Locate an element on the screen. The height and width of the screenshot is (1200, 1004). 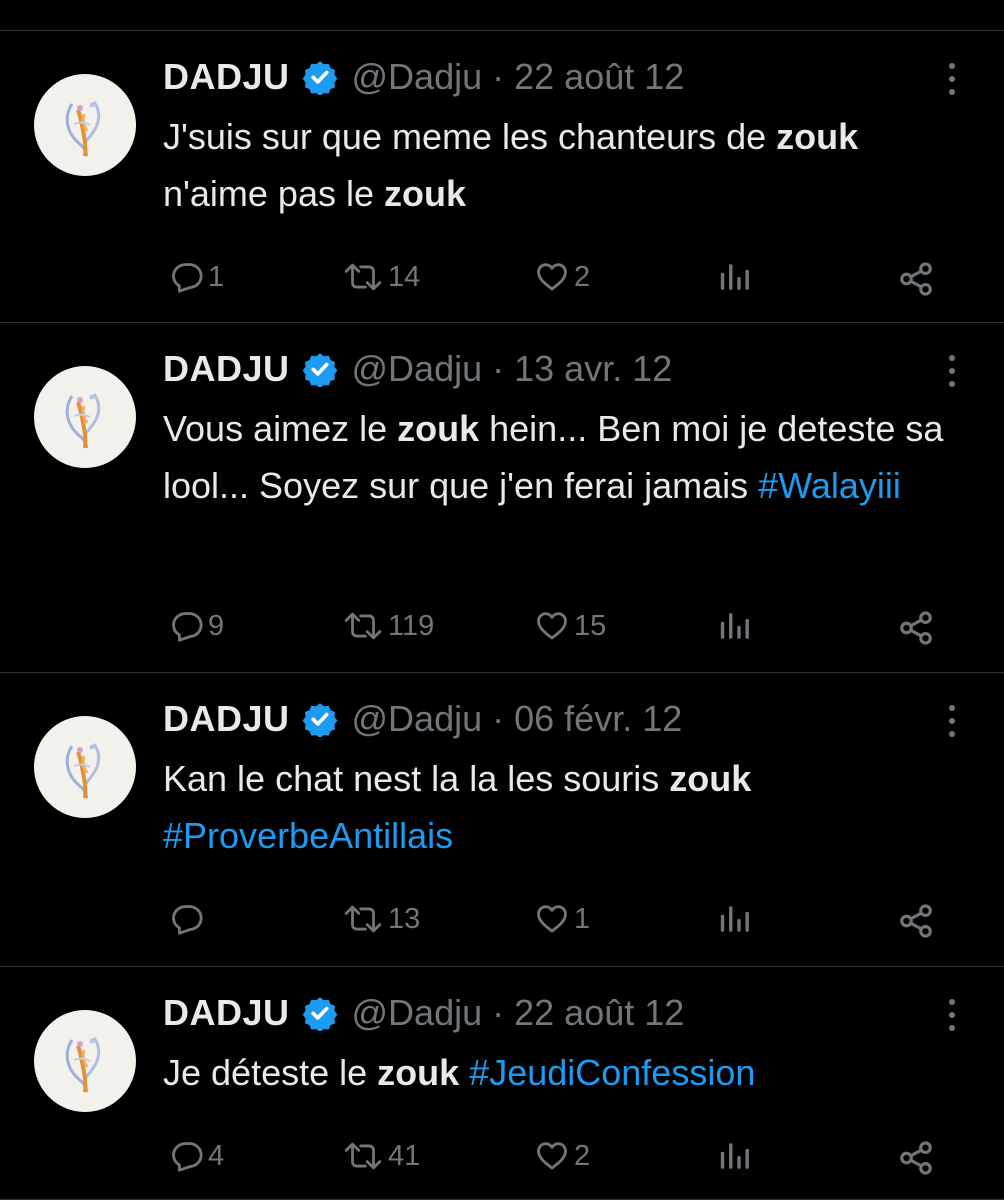
reply-count: 4 is located at coordinates (216, 1155).